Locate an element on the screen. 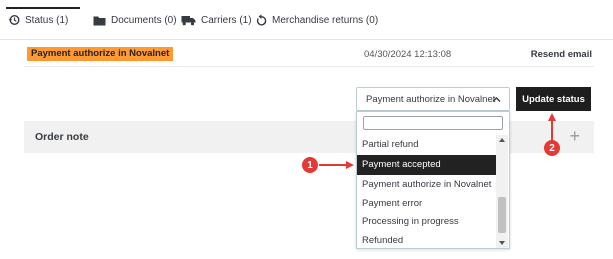  annotation-arrow-up-icon is located at coordinates (552, 127).